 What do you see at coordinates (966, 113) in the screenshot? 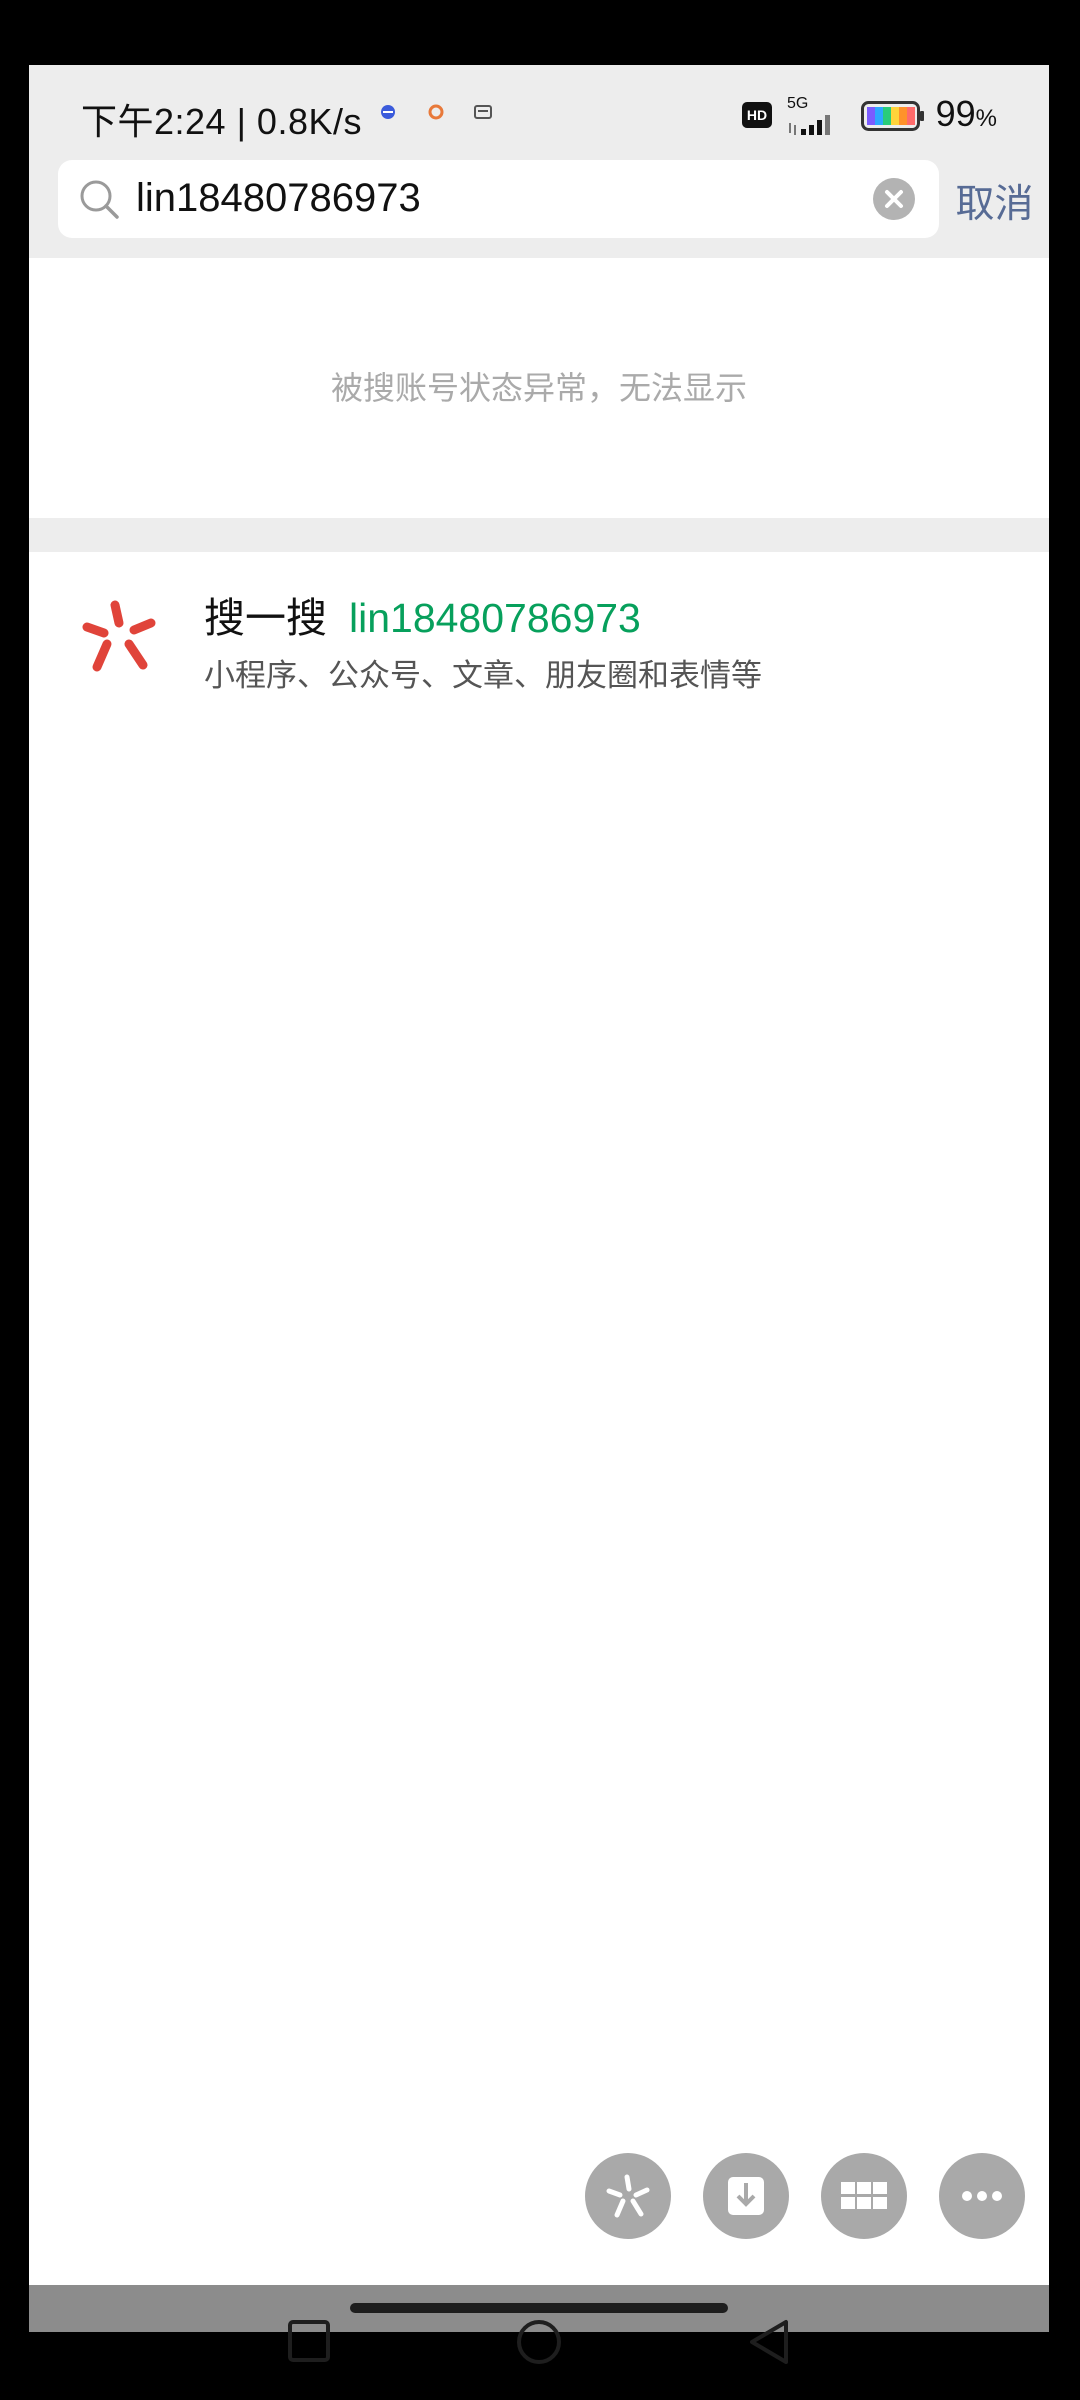
I see `battery-percent: 99%` at bounding box center [966, 113].